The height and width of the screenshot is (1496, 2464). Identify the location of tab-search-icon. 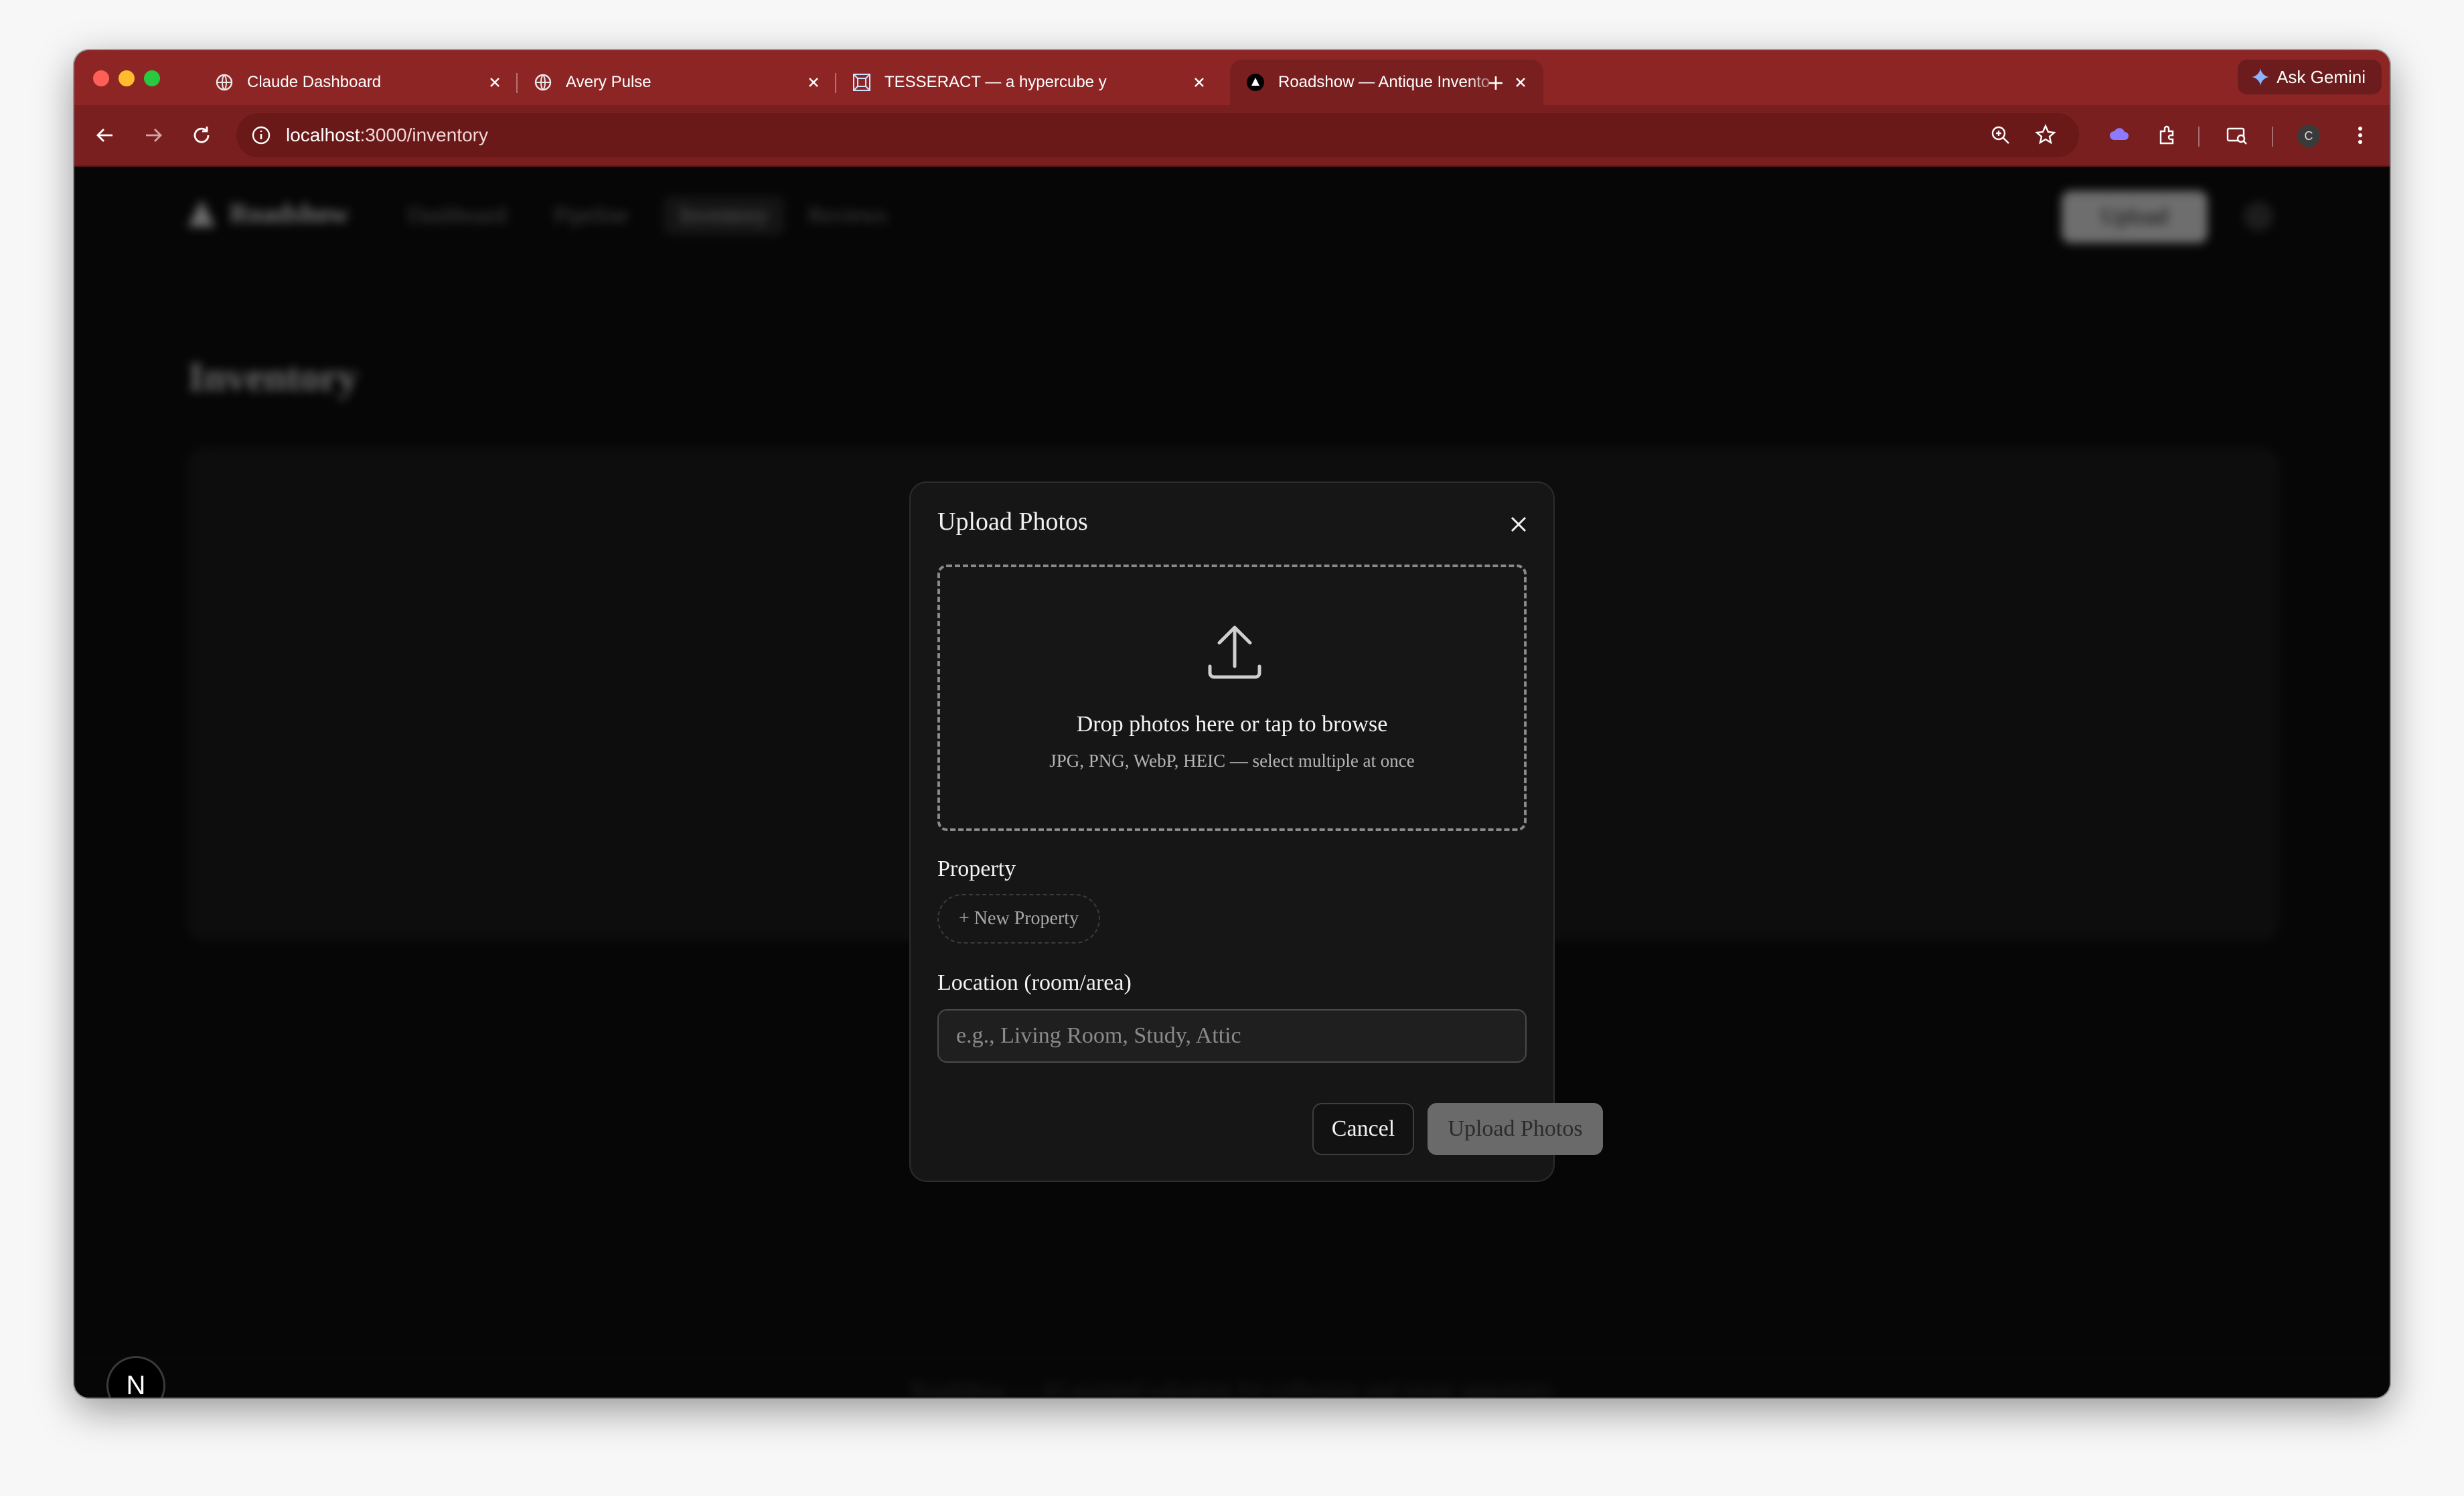
(2236, 136).